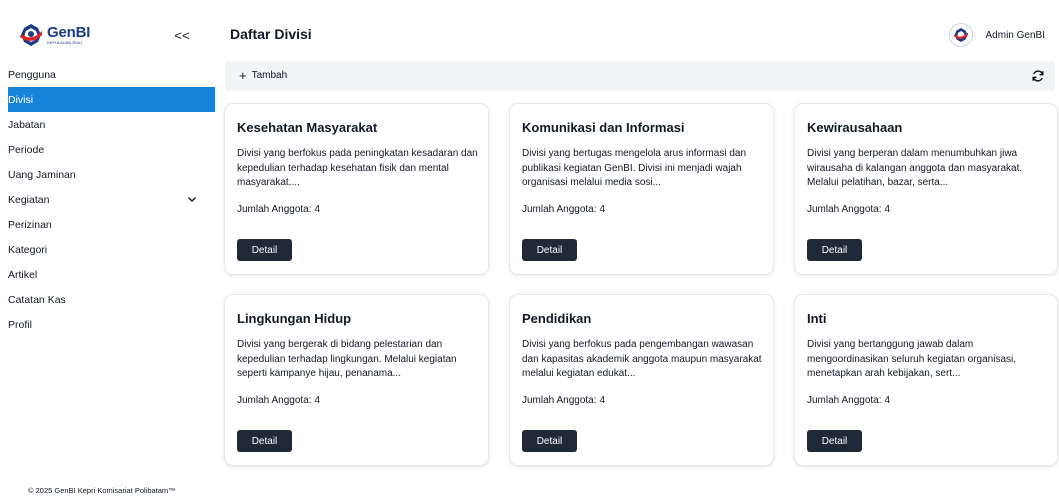 The height and width of the screenshot is (499, 1059). What do you see at coordinates (32, 74) in the screenshot?
I see `sidebar-item-label: Pengguna` at bounding box center [32, 74].